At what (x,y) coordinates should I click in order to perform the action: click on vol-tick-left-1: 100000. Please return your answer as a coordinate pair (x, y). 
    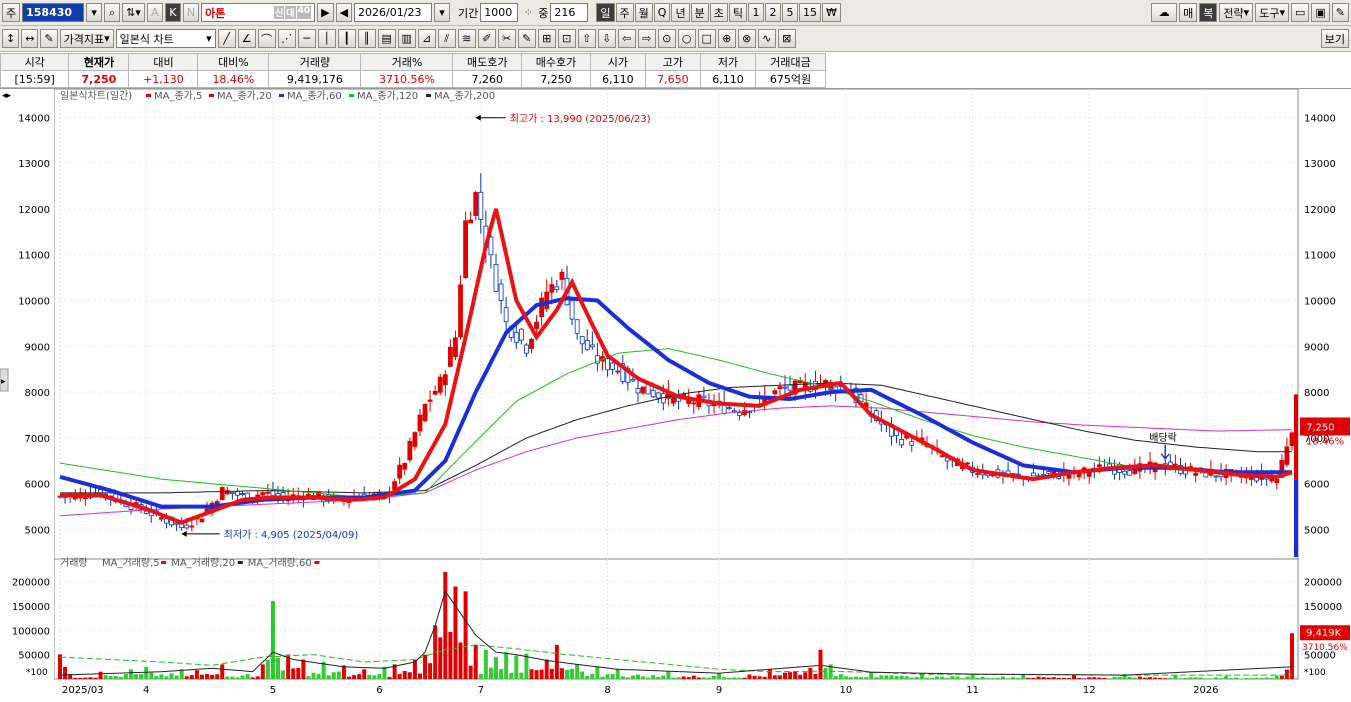
    Looking at the image, I should click on (31, 631).